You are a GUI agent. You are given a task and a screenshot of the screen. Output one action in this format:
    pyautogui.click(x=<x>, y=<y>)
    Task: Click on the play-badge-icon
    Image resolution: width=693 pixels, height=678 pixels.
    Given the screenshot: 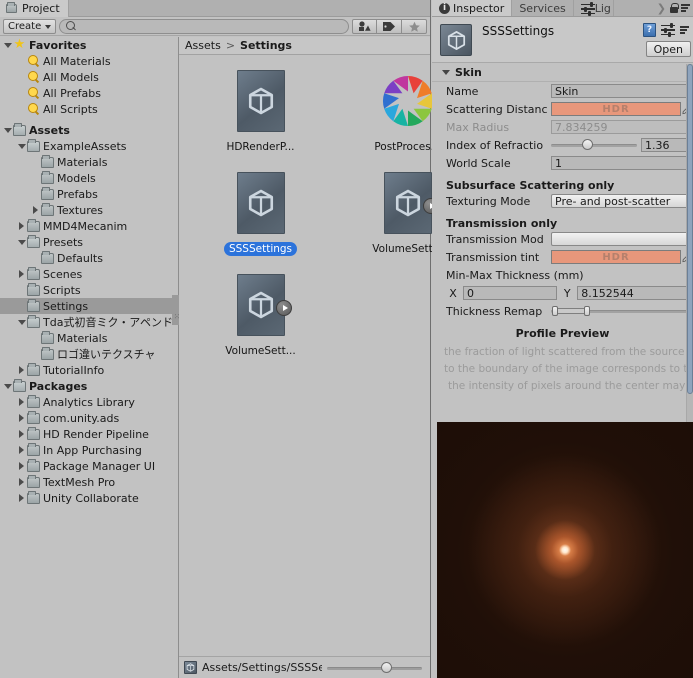 What is the action you would take?
    pyautogui.click(x=284, y=308)
    